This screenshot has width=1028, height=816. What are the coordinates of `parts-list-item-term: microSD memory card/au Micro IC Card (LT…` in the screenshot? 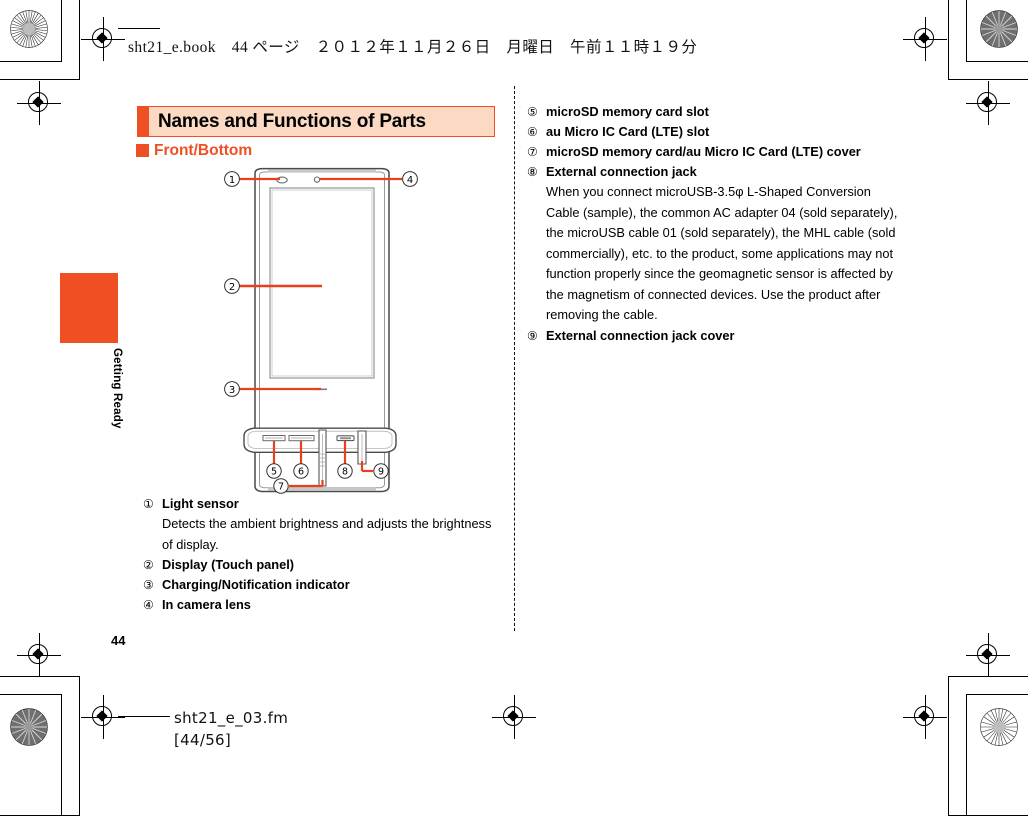 It's located at (703, 151).